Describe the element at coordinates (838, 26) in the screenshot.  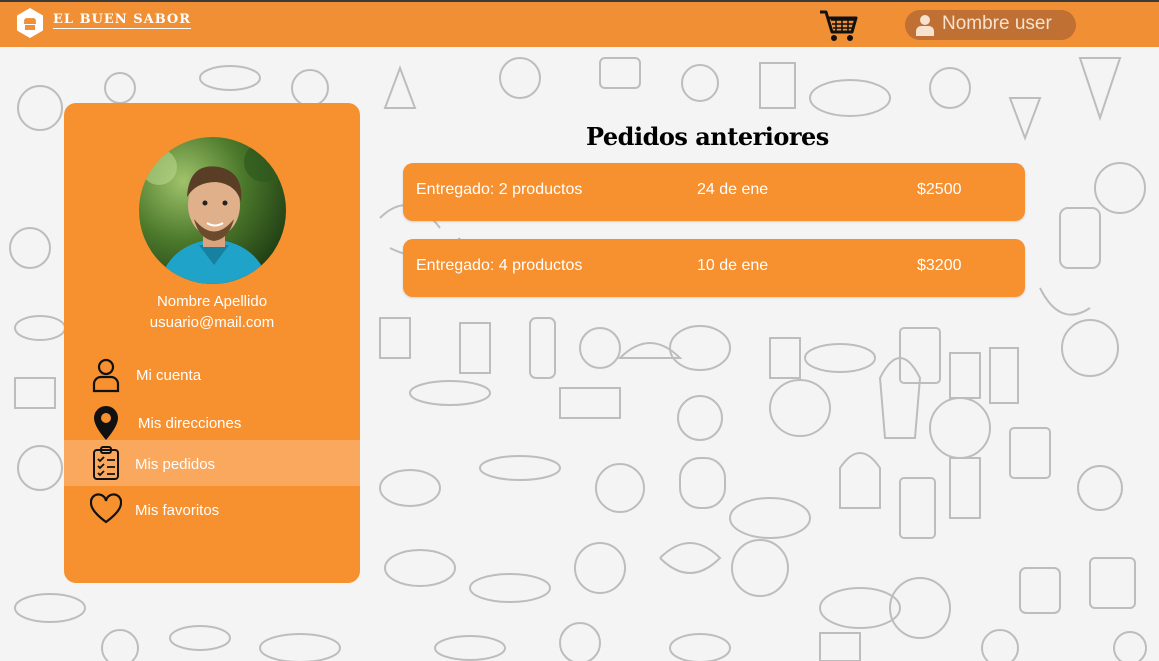
I see `shopping-cart-icon` at that location.